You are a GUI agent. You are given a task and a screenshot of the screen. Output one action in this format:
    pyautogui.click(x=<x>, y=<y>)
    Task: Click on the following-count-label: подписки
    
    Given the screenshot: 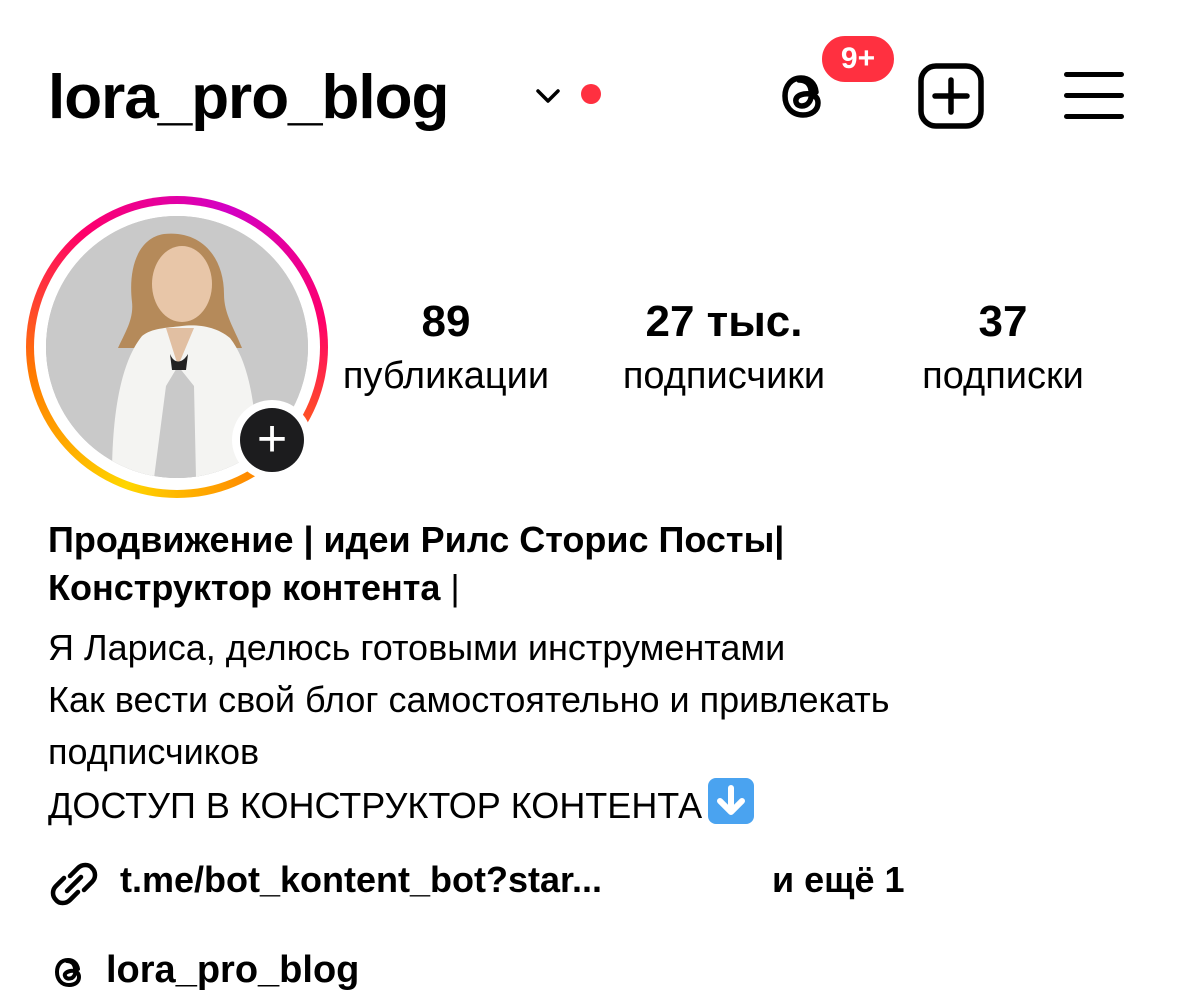 What is the action you would take?
    pyautogui.click(x=1003, y=376)
    